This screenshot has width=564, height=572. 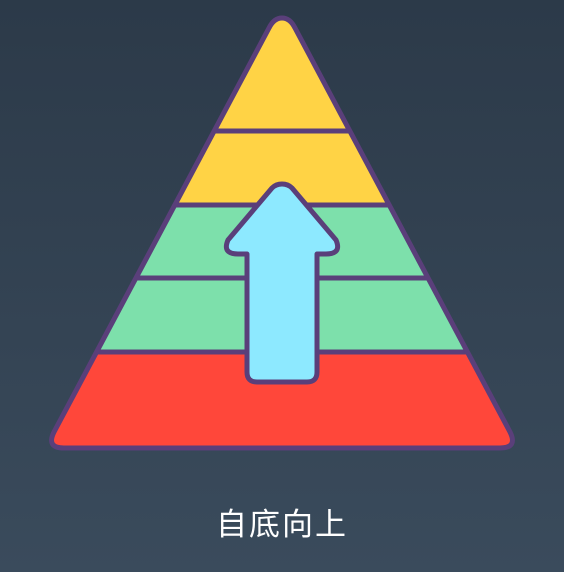 I want to click on caption-text: 自底向上, so click(x=282, y=525).